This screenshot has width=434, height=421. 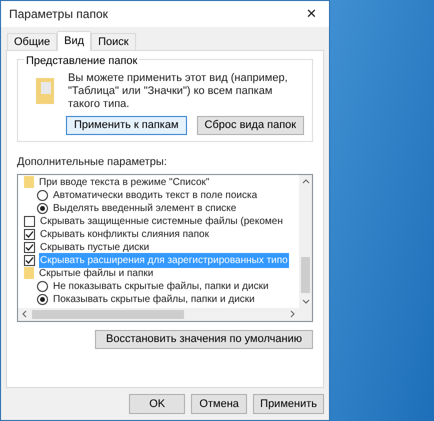 What do you see at coordinates (74, 41) in the screenshot?
I see `tab: Вид` at bounding box center [74, 41].